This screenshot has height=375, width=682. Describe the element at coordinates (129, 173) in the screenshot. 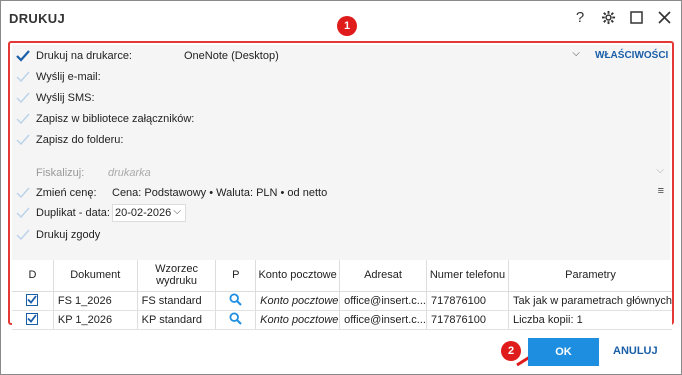

I see `fiscalize-select-value: drukarka` at that location.